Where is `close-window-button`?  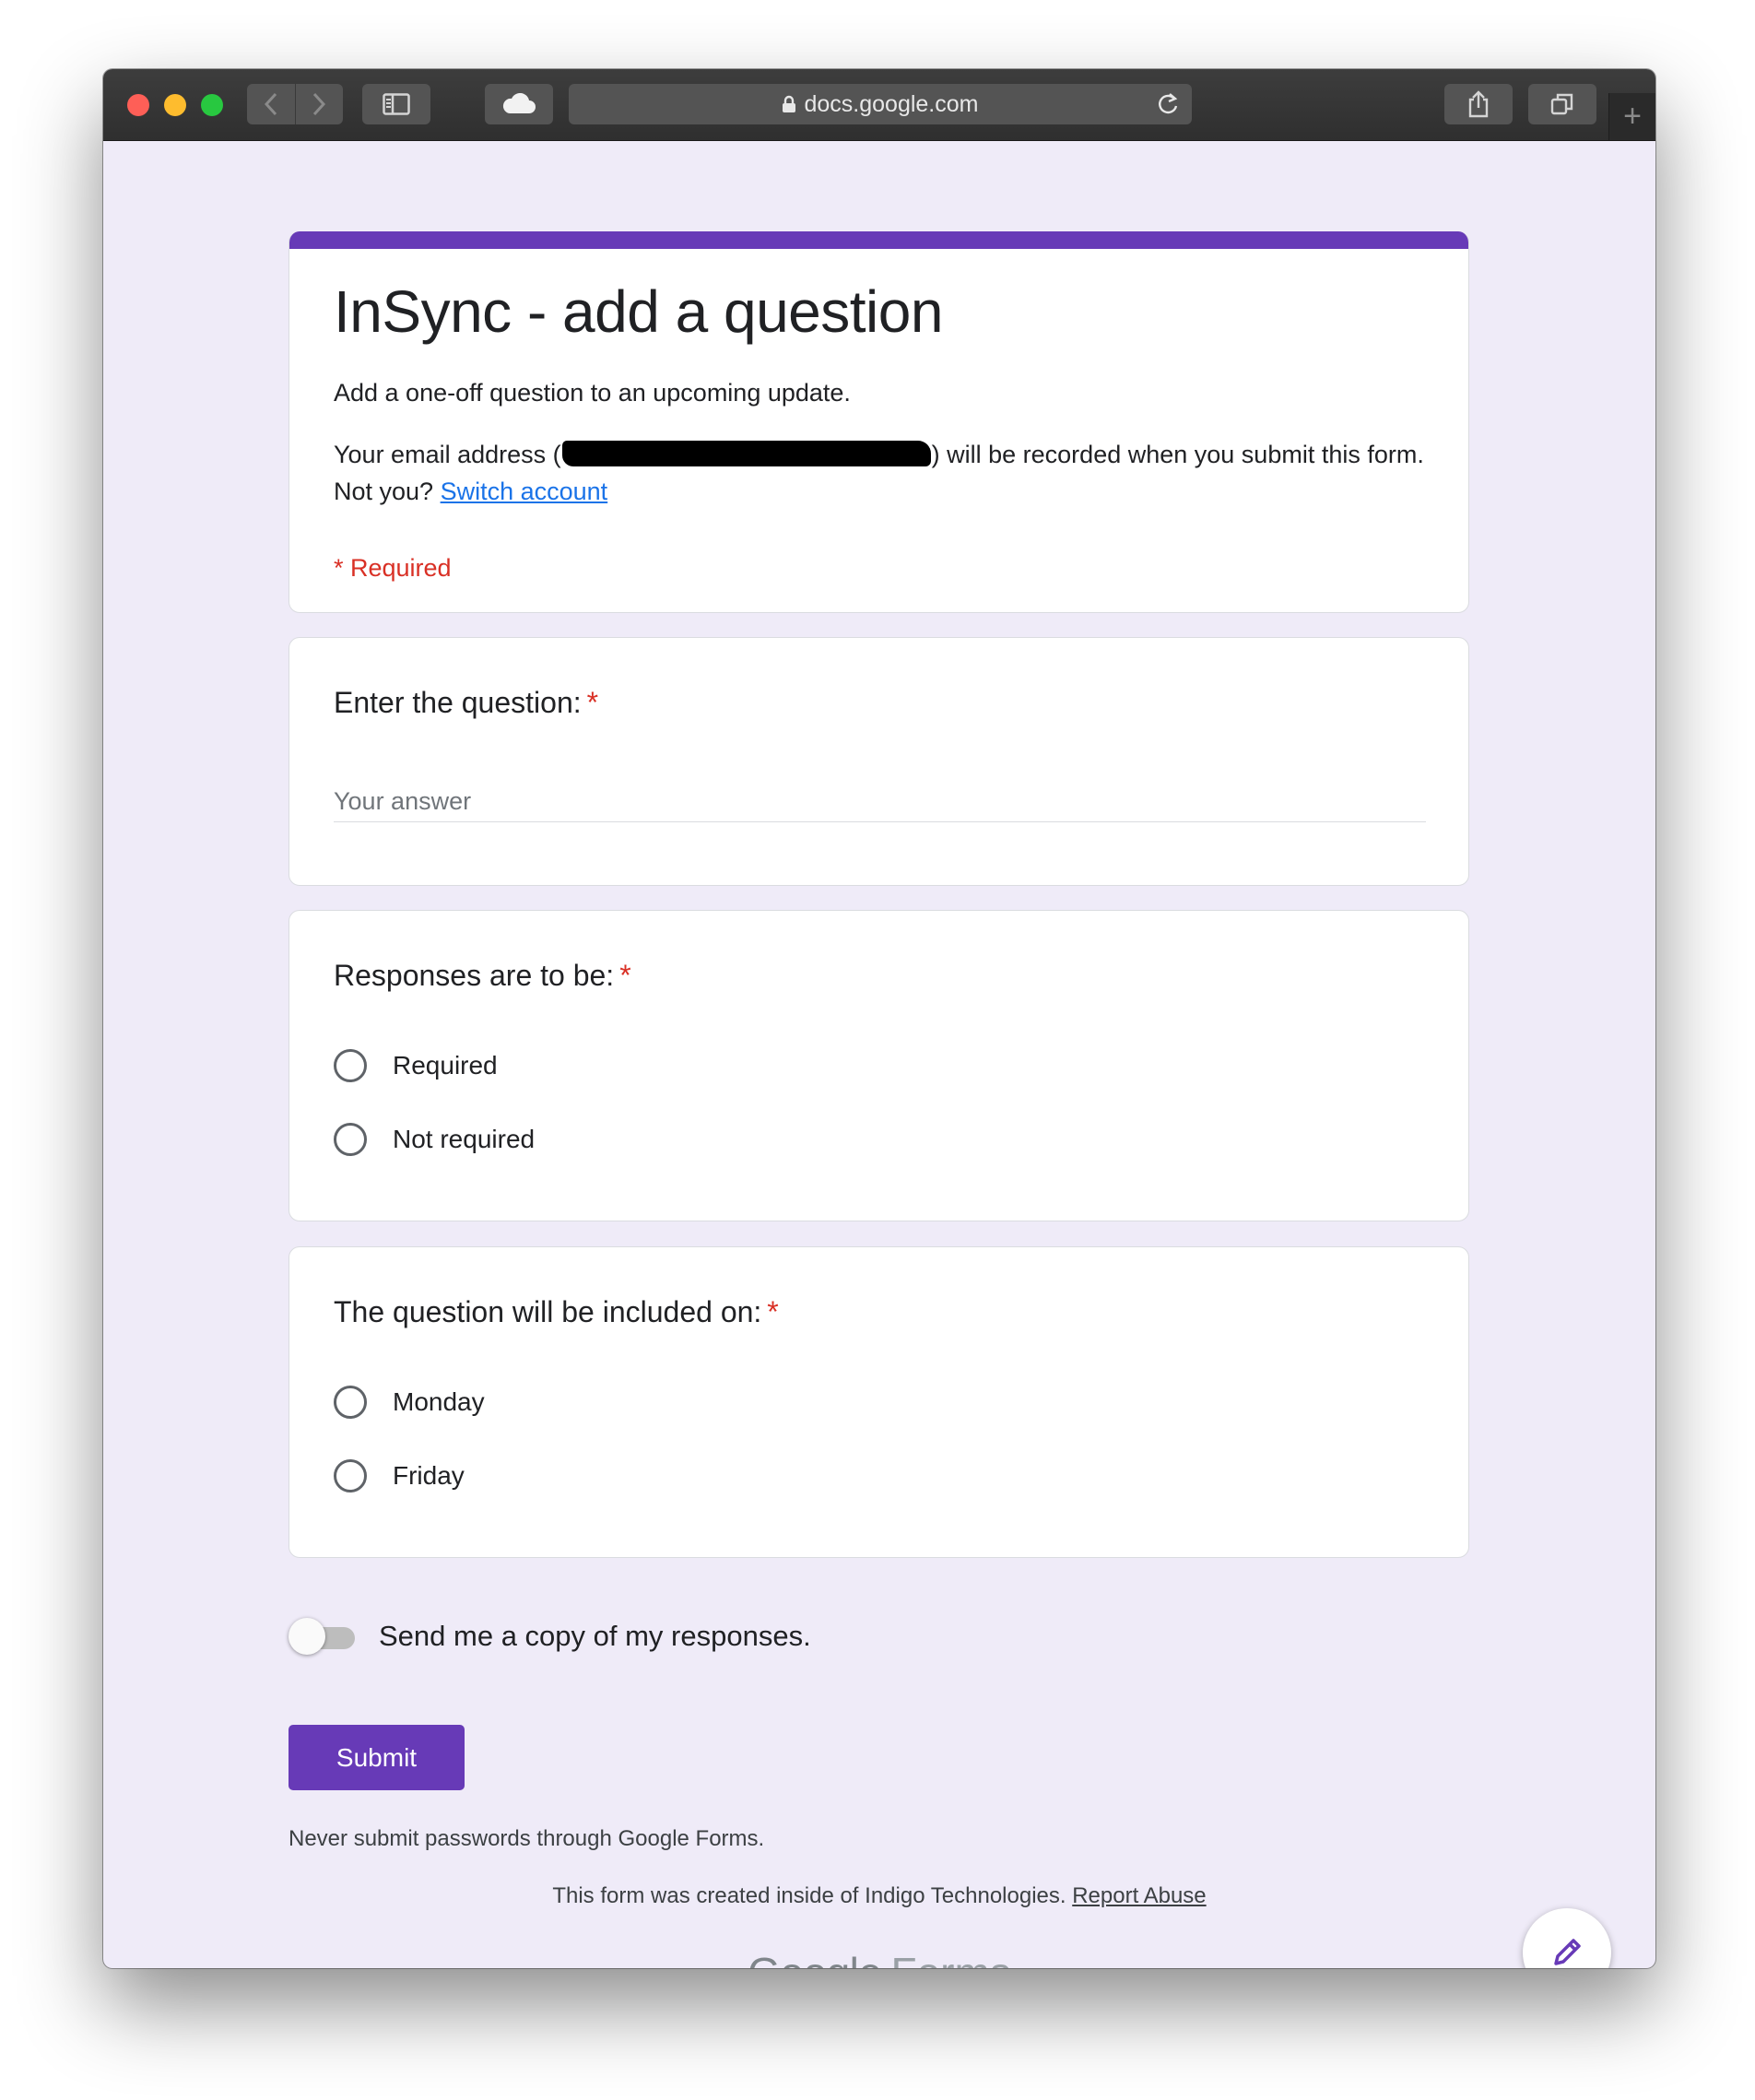 close-window-button is located at coordinates (138, 105).